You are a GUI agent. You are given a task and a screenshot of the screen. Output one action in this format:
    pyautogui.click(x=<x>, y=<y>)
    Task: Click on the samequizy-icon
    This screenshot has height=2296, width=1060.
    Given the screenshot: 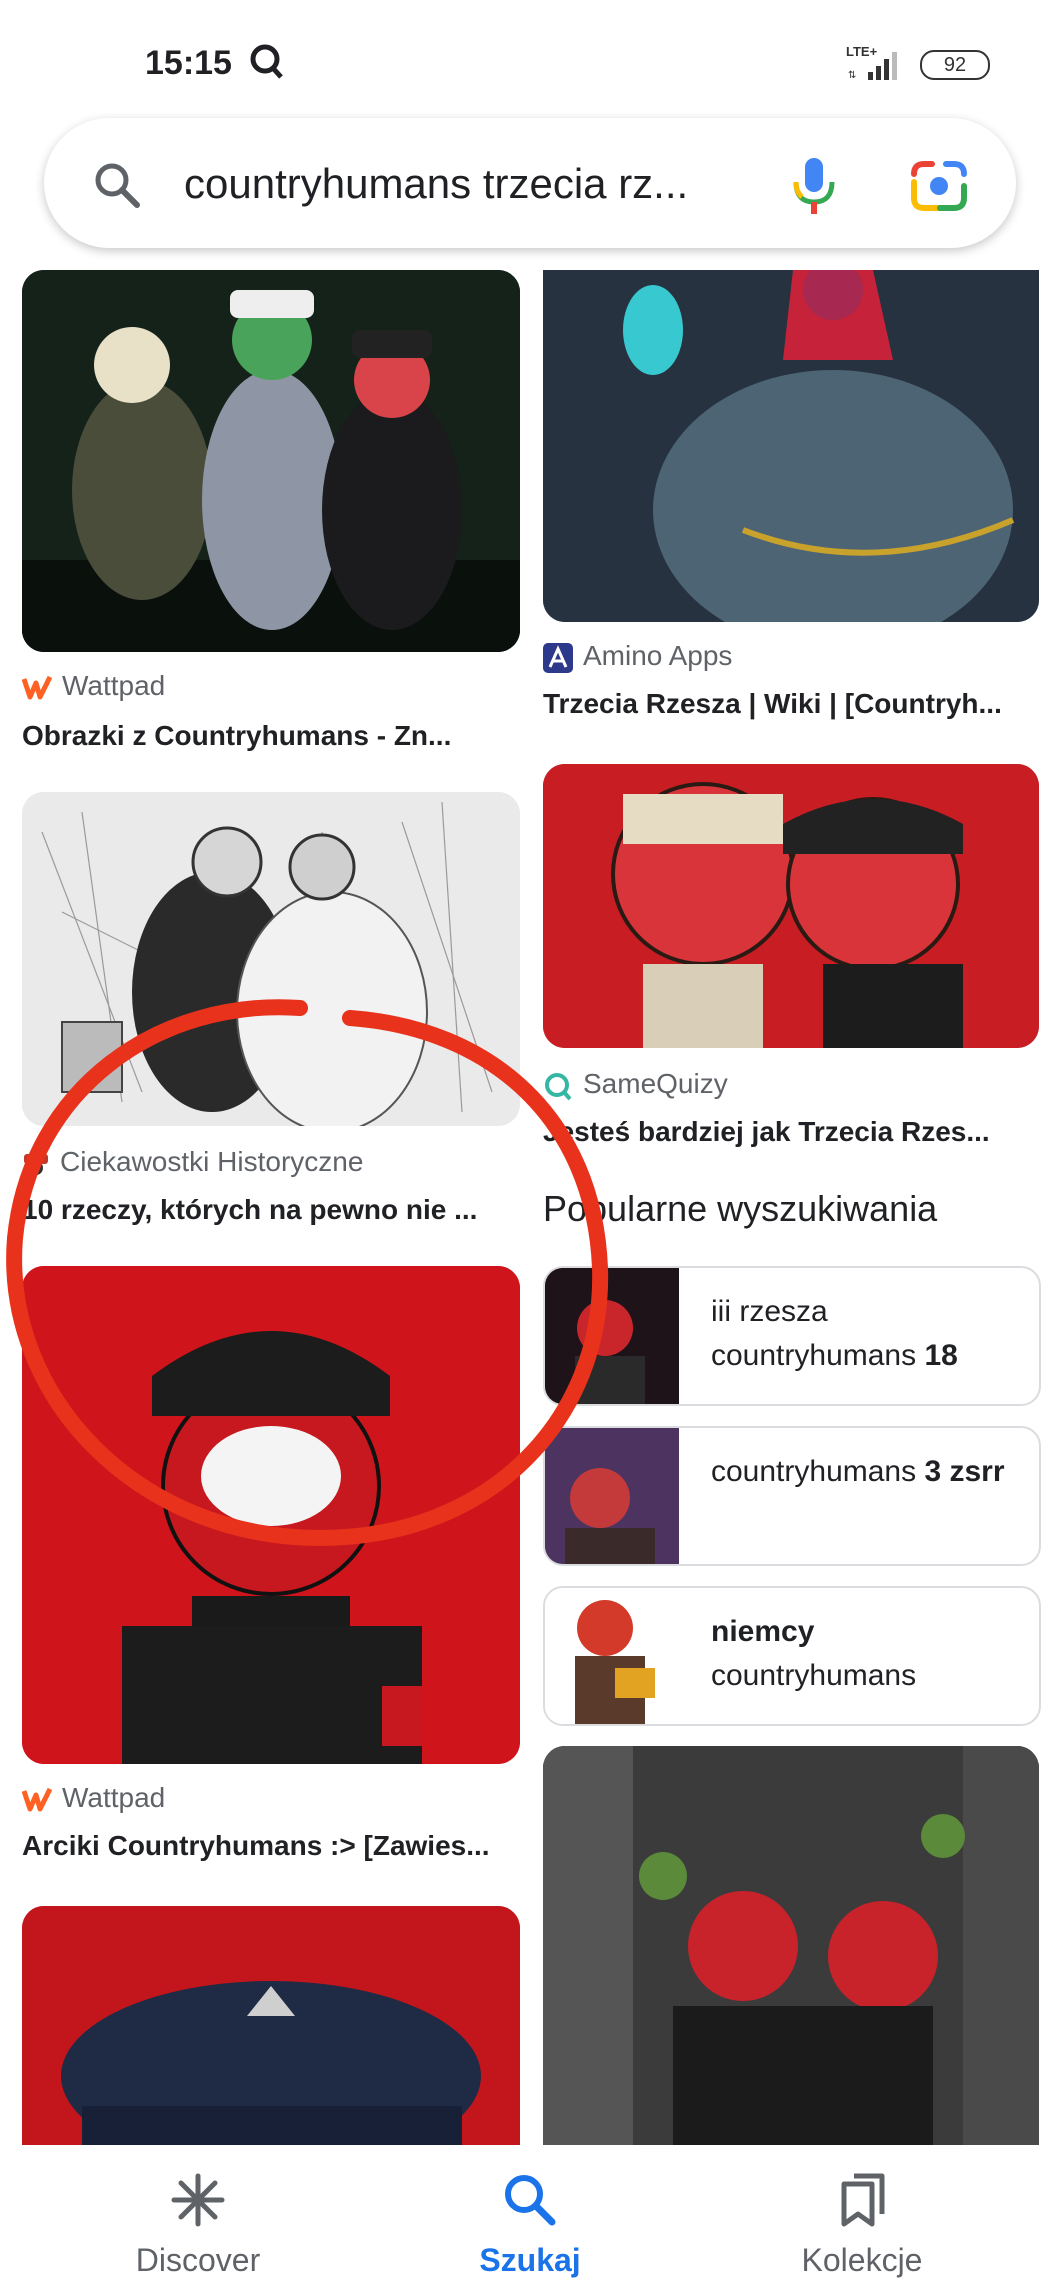 What is the action you would take?
    pyautogui.click(x=558, y=1086)
    